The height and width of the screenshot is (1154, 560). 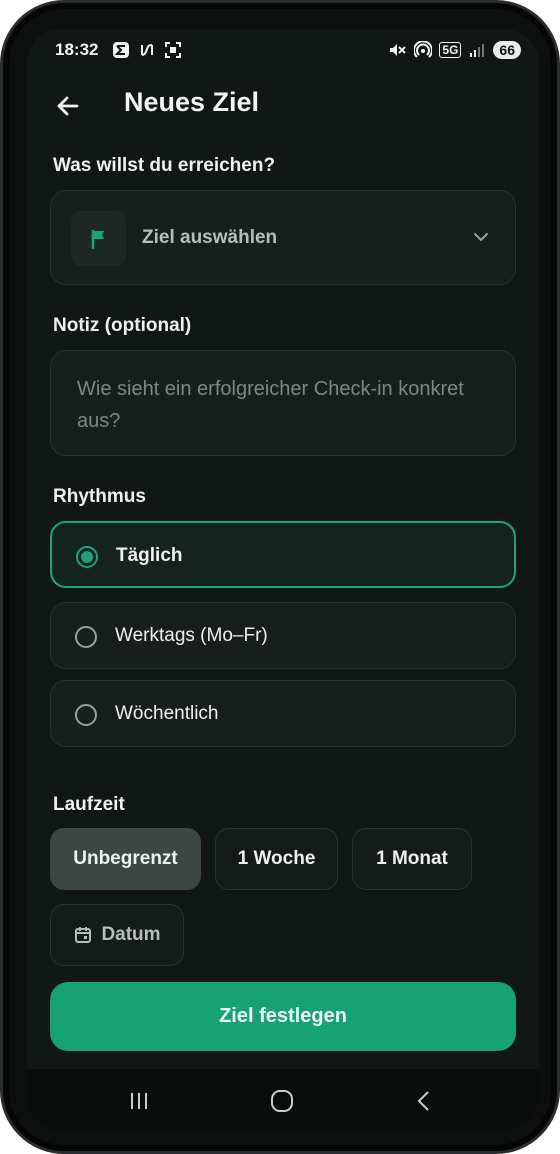 What do you see at coordinates (481, 239) in the screenshot?
I see `chevron-down-icon` at bounding box center [481, 239].